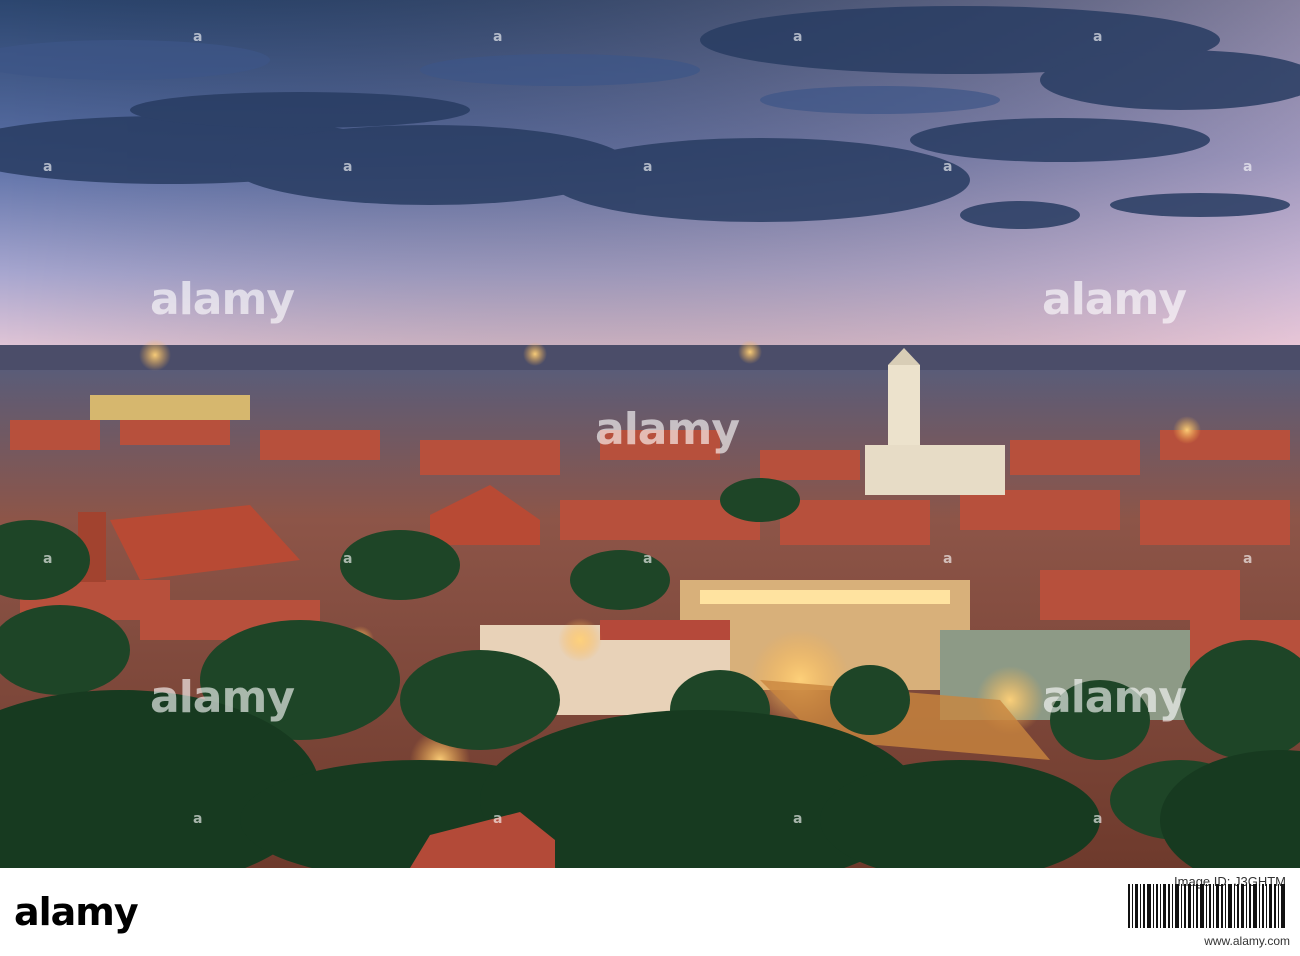 This screenshot has width=1300, height=956. What do you see at coordinates (1206, 906) in the screenshot?
I see `barcode-icon` at bounding box center [1206, 906].